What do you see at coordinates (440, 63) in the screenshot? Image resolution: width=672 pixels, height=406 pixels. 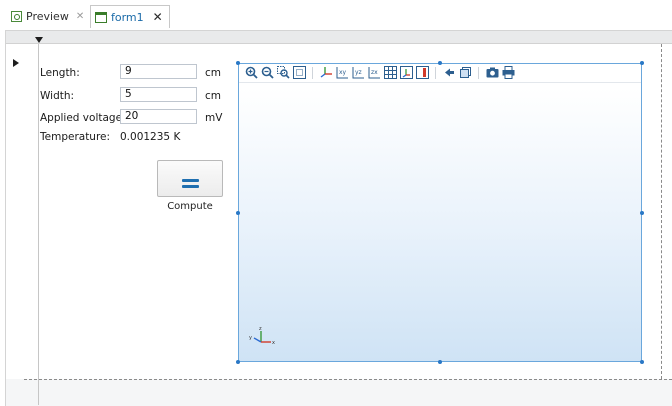 I see `resize-handle-top` at bounding box center [440, 63].